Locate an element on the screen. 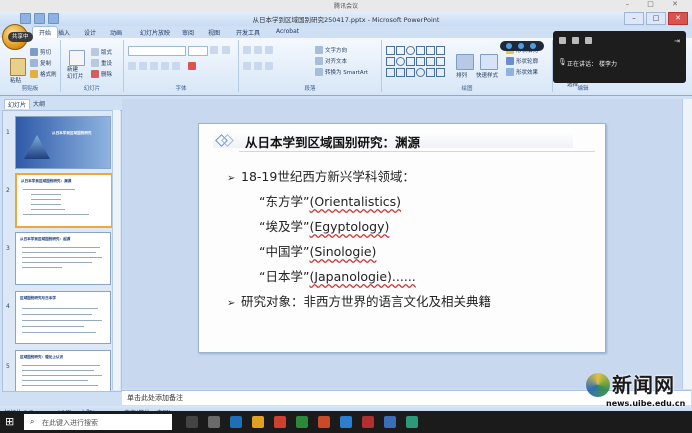 The image size is (692, 433). thumbnail-slide-4: 区域国别研究与日本学 is located at coordinates (63, 317).